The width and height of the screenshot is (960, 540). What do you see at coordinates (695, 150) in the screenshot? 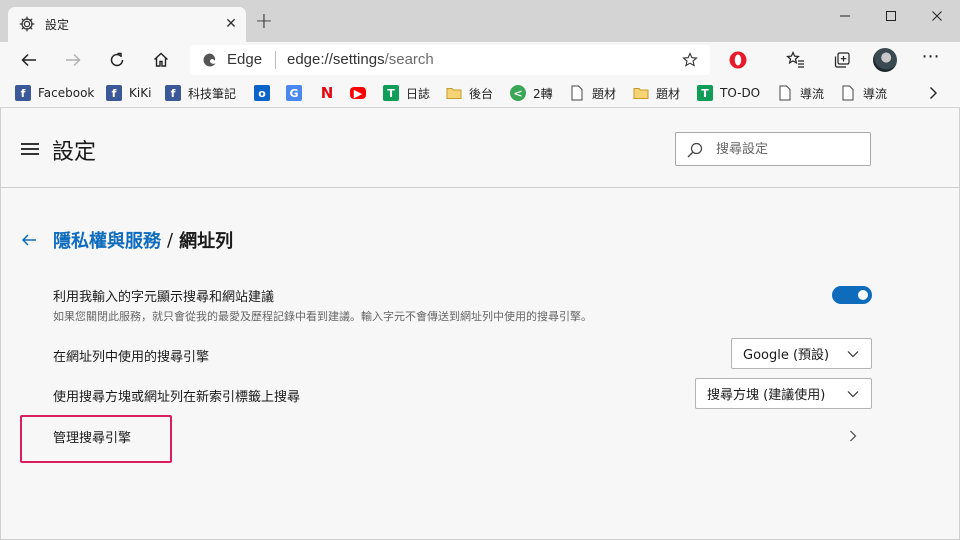
I see `search-icon` at bounding box center [695, 150].